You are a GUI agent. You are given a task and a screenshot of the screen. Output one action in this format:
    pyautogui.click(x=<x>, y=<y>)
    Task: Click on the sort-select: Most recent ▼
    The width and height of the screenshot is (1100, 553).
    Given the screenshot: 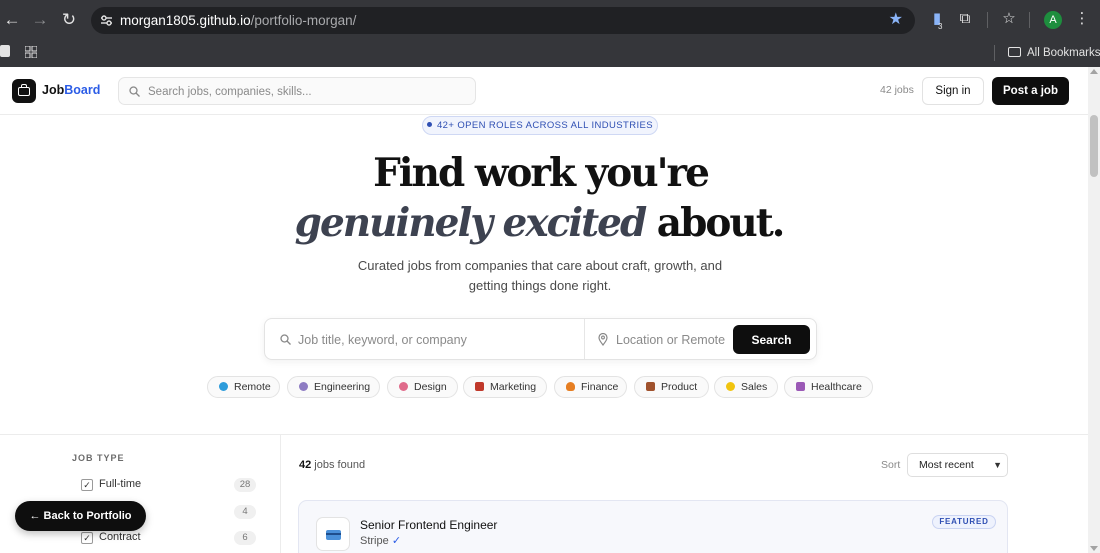 What is the action you would take?
    pyautogui.click(x=957, y=465)
    